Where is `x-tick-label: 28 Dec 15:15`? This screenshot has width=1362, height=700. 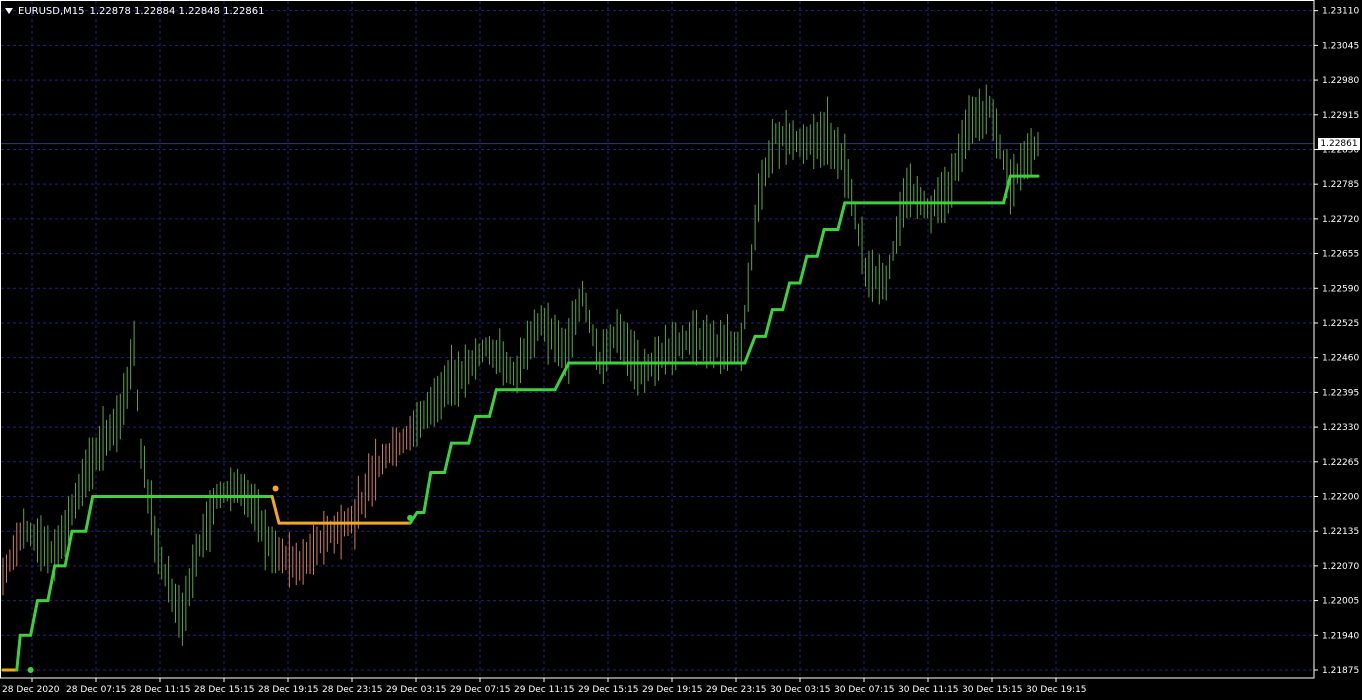 x-tick-label: 28 Dec 15:15 is located at coordinates (224, 690).